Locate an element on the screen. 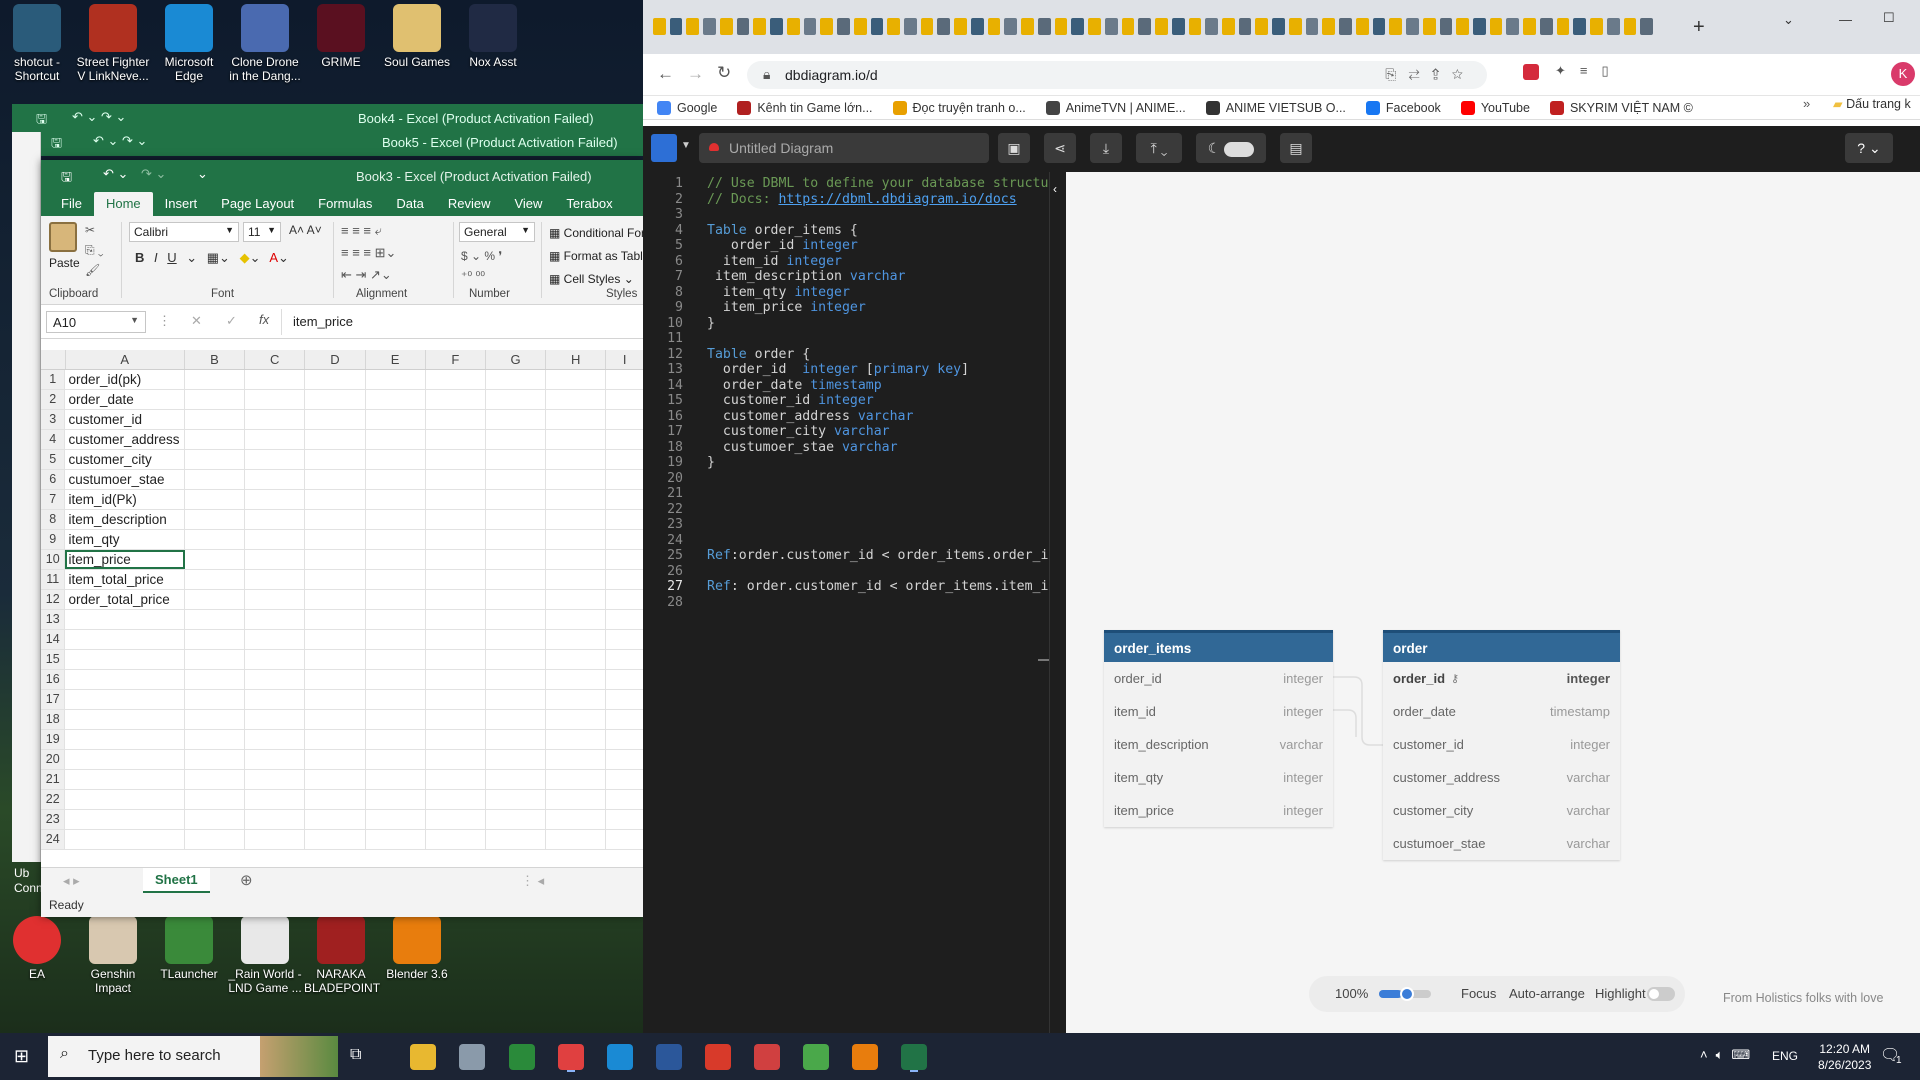 The image size is (1920, 1080). word-icon is located at coordinates (669, 1057).